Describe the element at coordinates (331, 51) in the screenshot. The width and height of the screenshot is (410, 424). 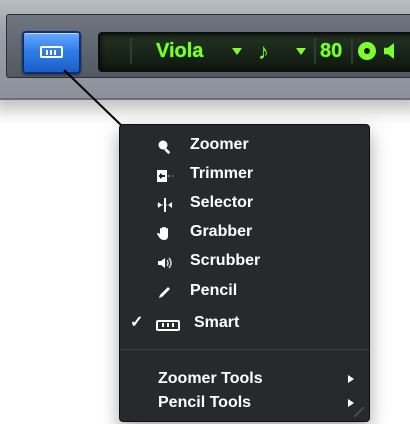
I see `tempo-value: 80` at that location.